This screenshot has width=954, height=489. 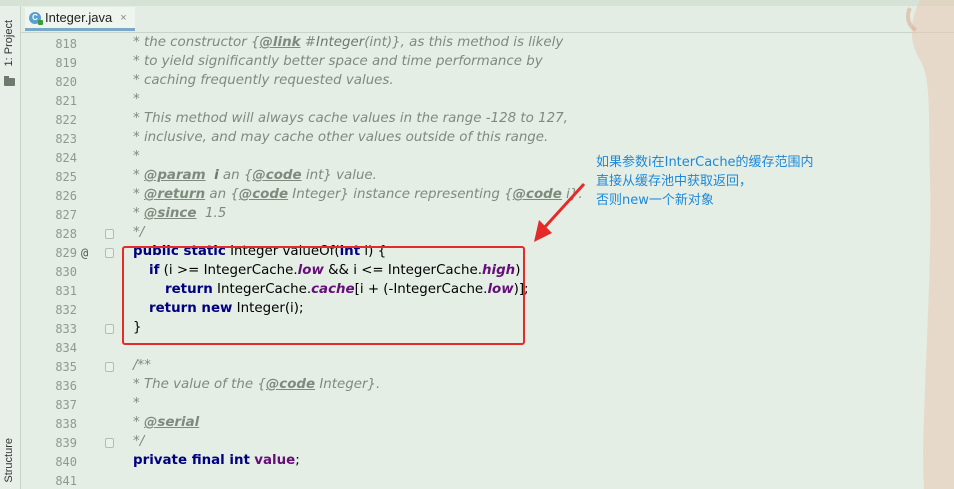 I want to click on line-number: 819, so click(x=66, y=63).